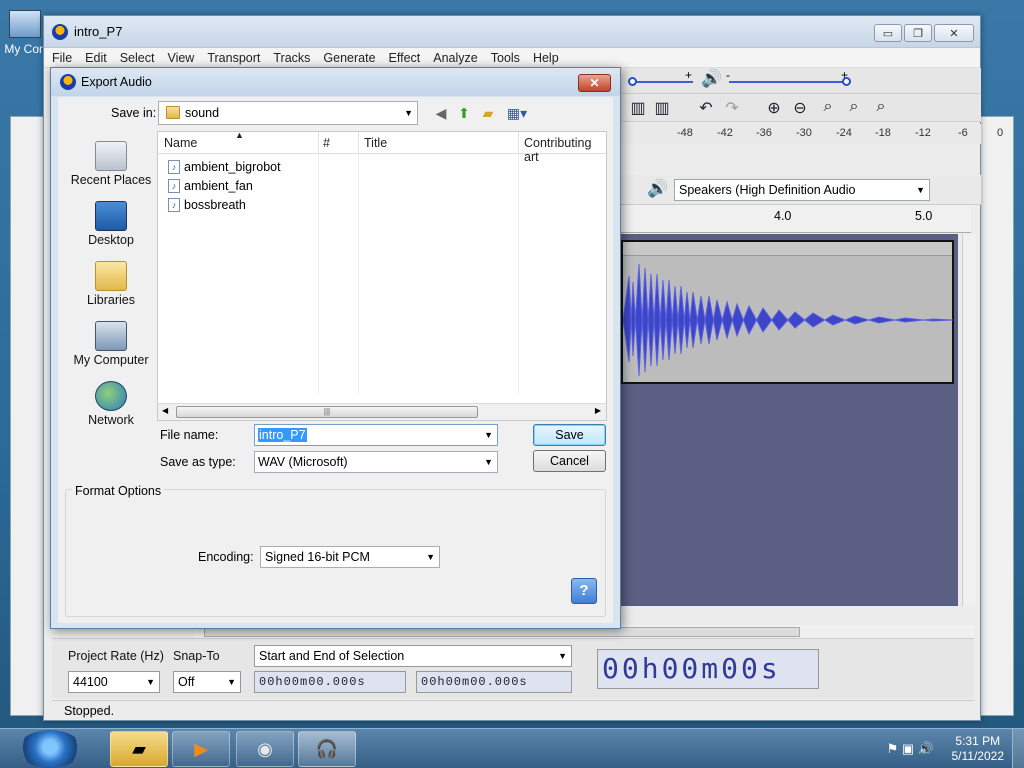 This screenshot has height=768, width=1024. I want to click on help-button: ?, so click(584, 591).